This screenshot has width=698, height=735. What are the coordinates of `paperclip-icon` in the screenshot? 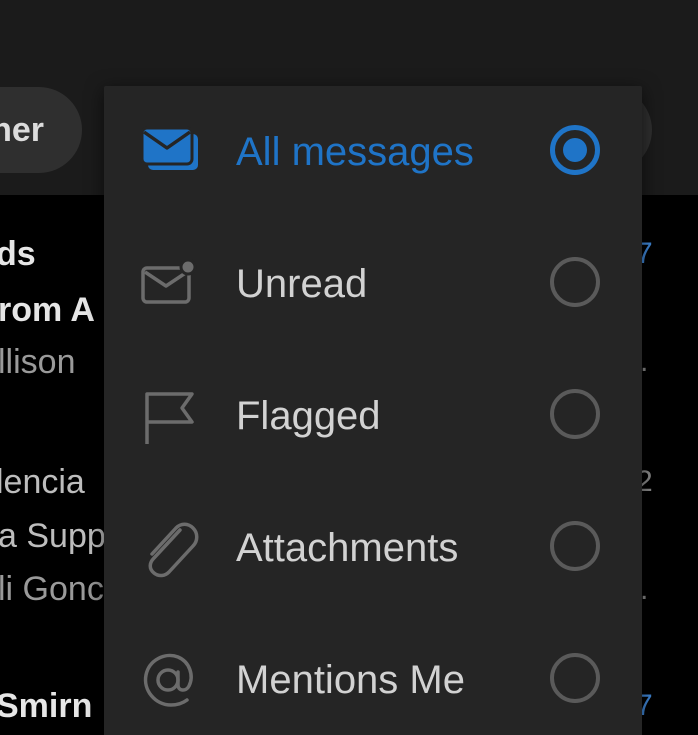 It's located at (170, 548).